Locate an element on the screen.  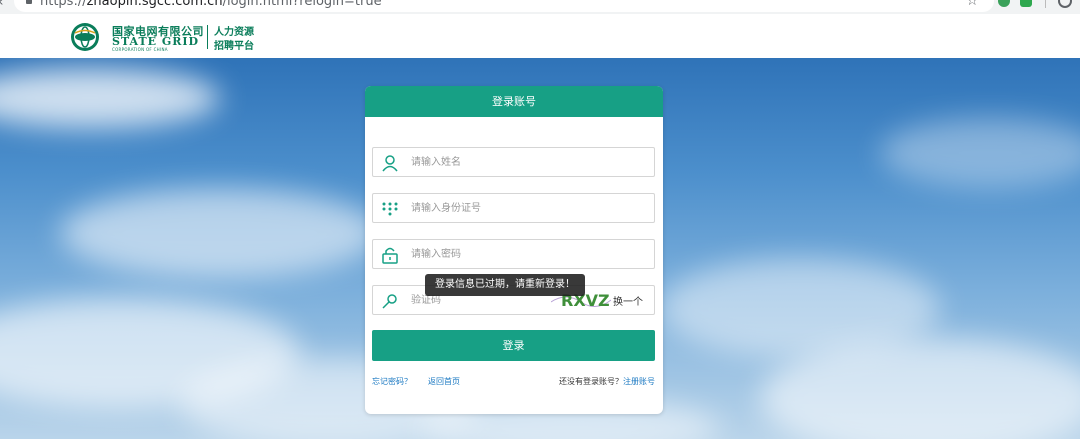
register-link: 注册账号 is located at coordinates (639, 381).